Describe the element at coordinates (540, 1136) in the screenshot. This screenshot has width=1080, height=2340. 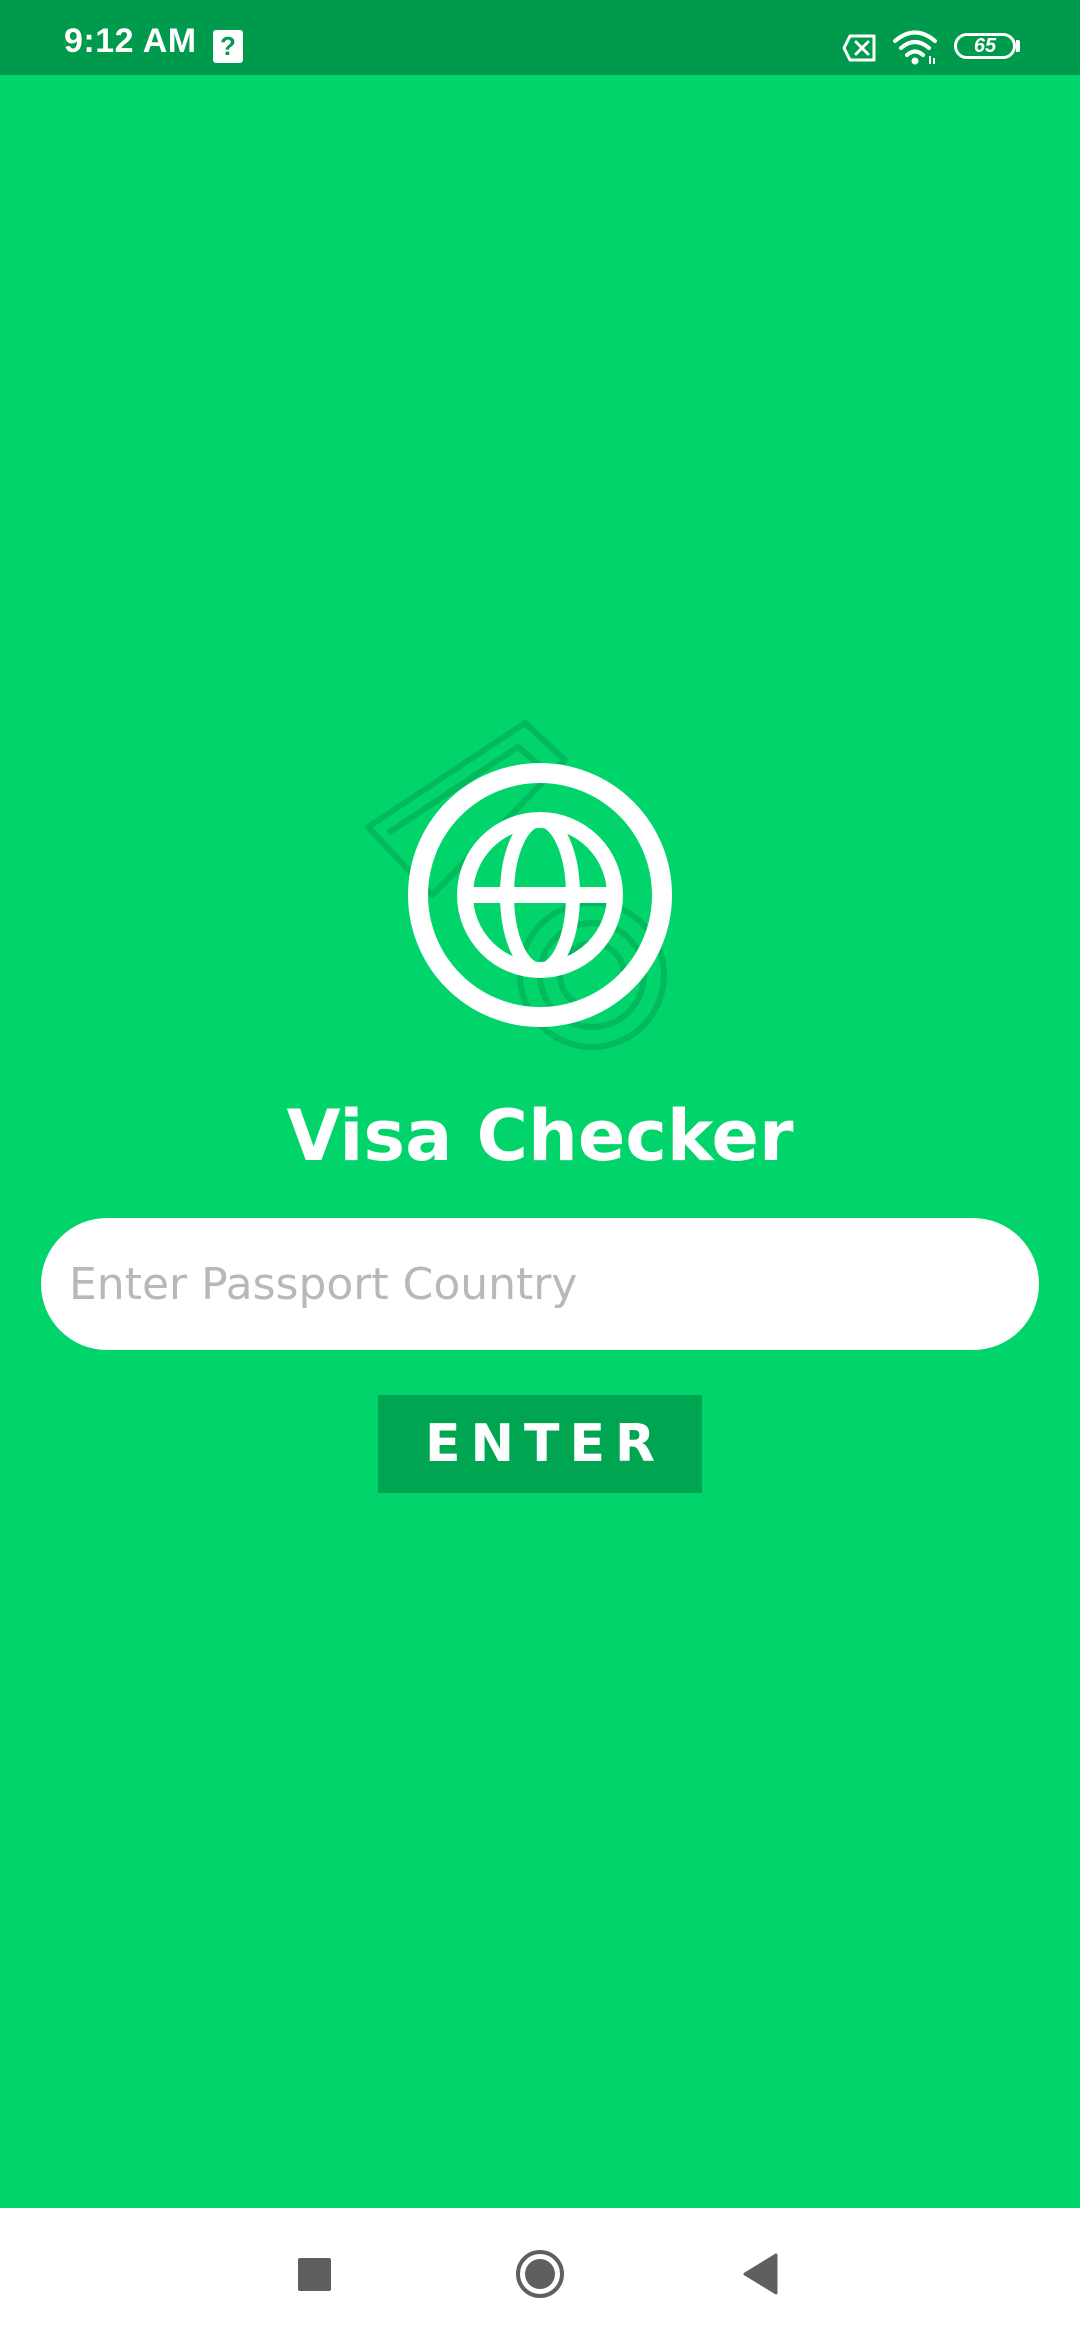
I see `app-title: Visa Checker` at that location.